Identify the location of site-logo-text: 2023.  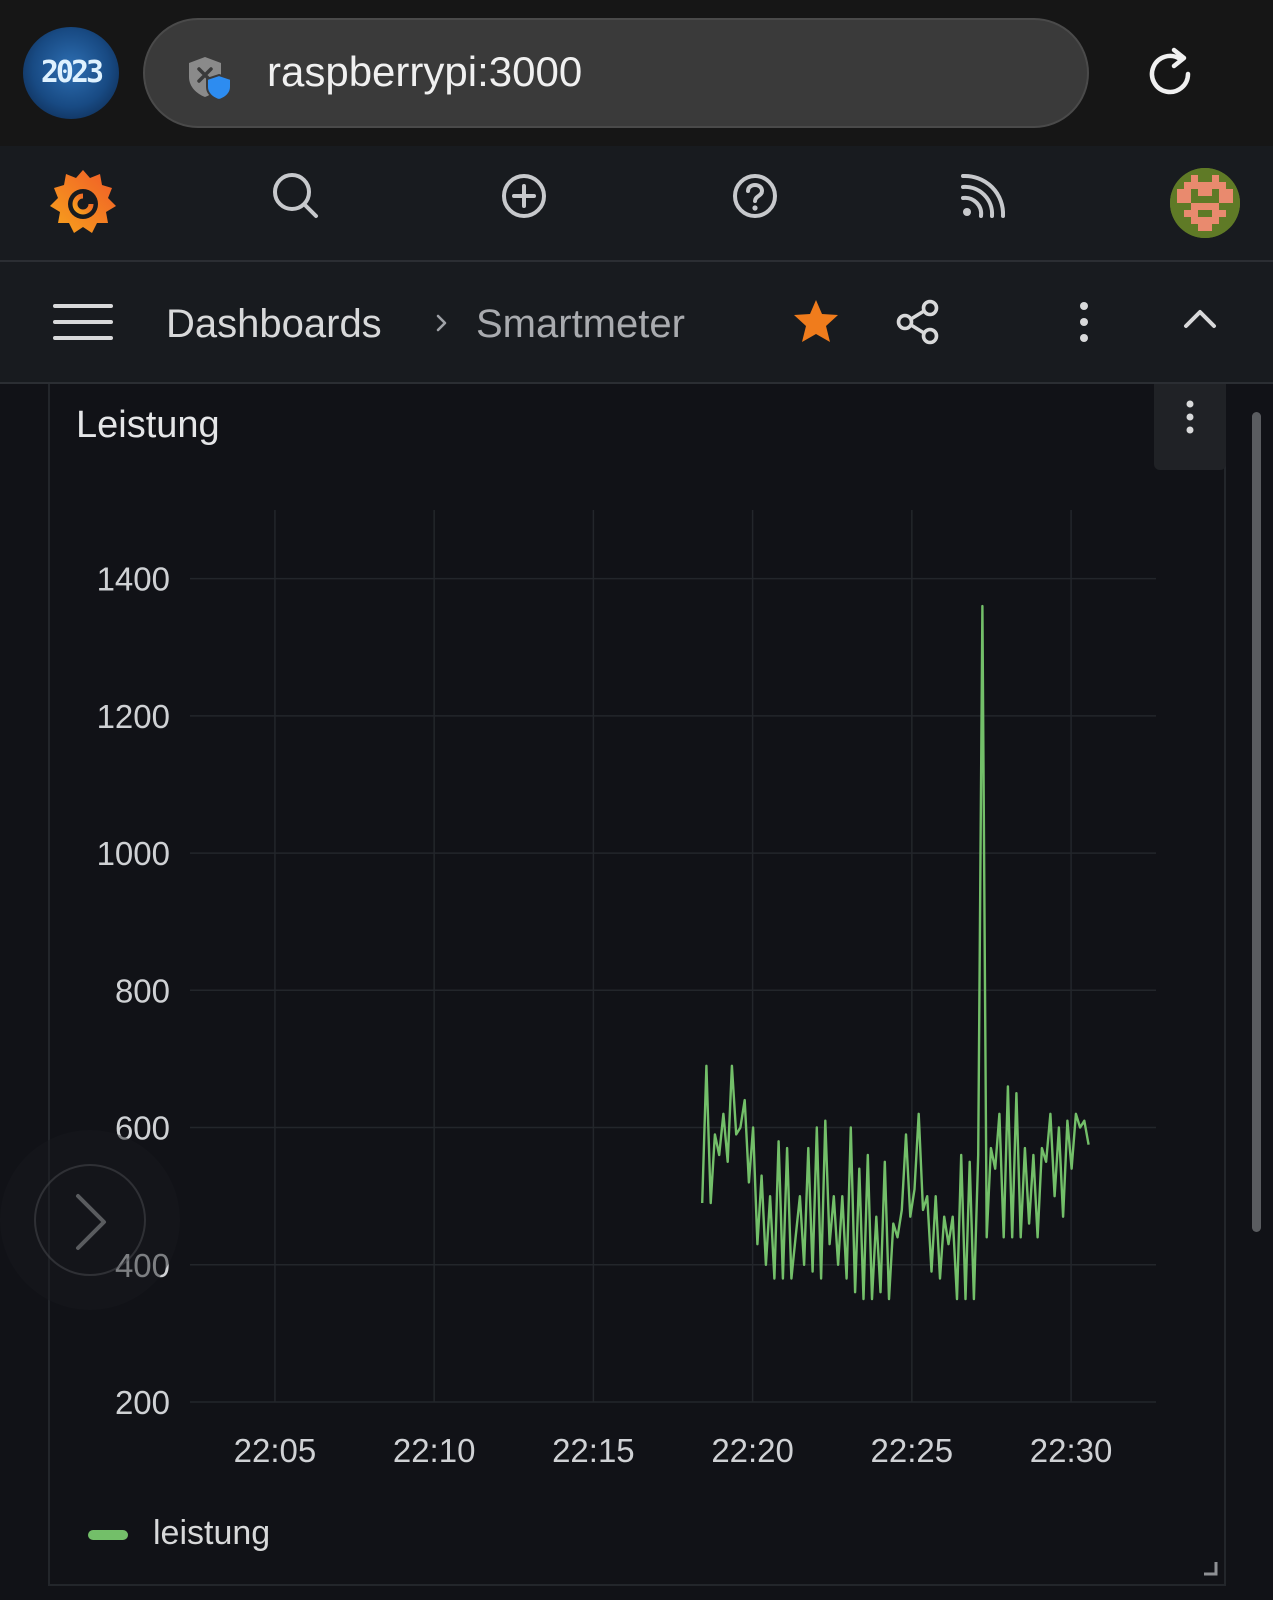
(72, 72).